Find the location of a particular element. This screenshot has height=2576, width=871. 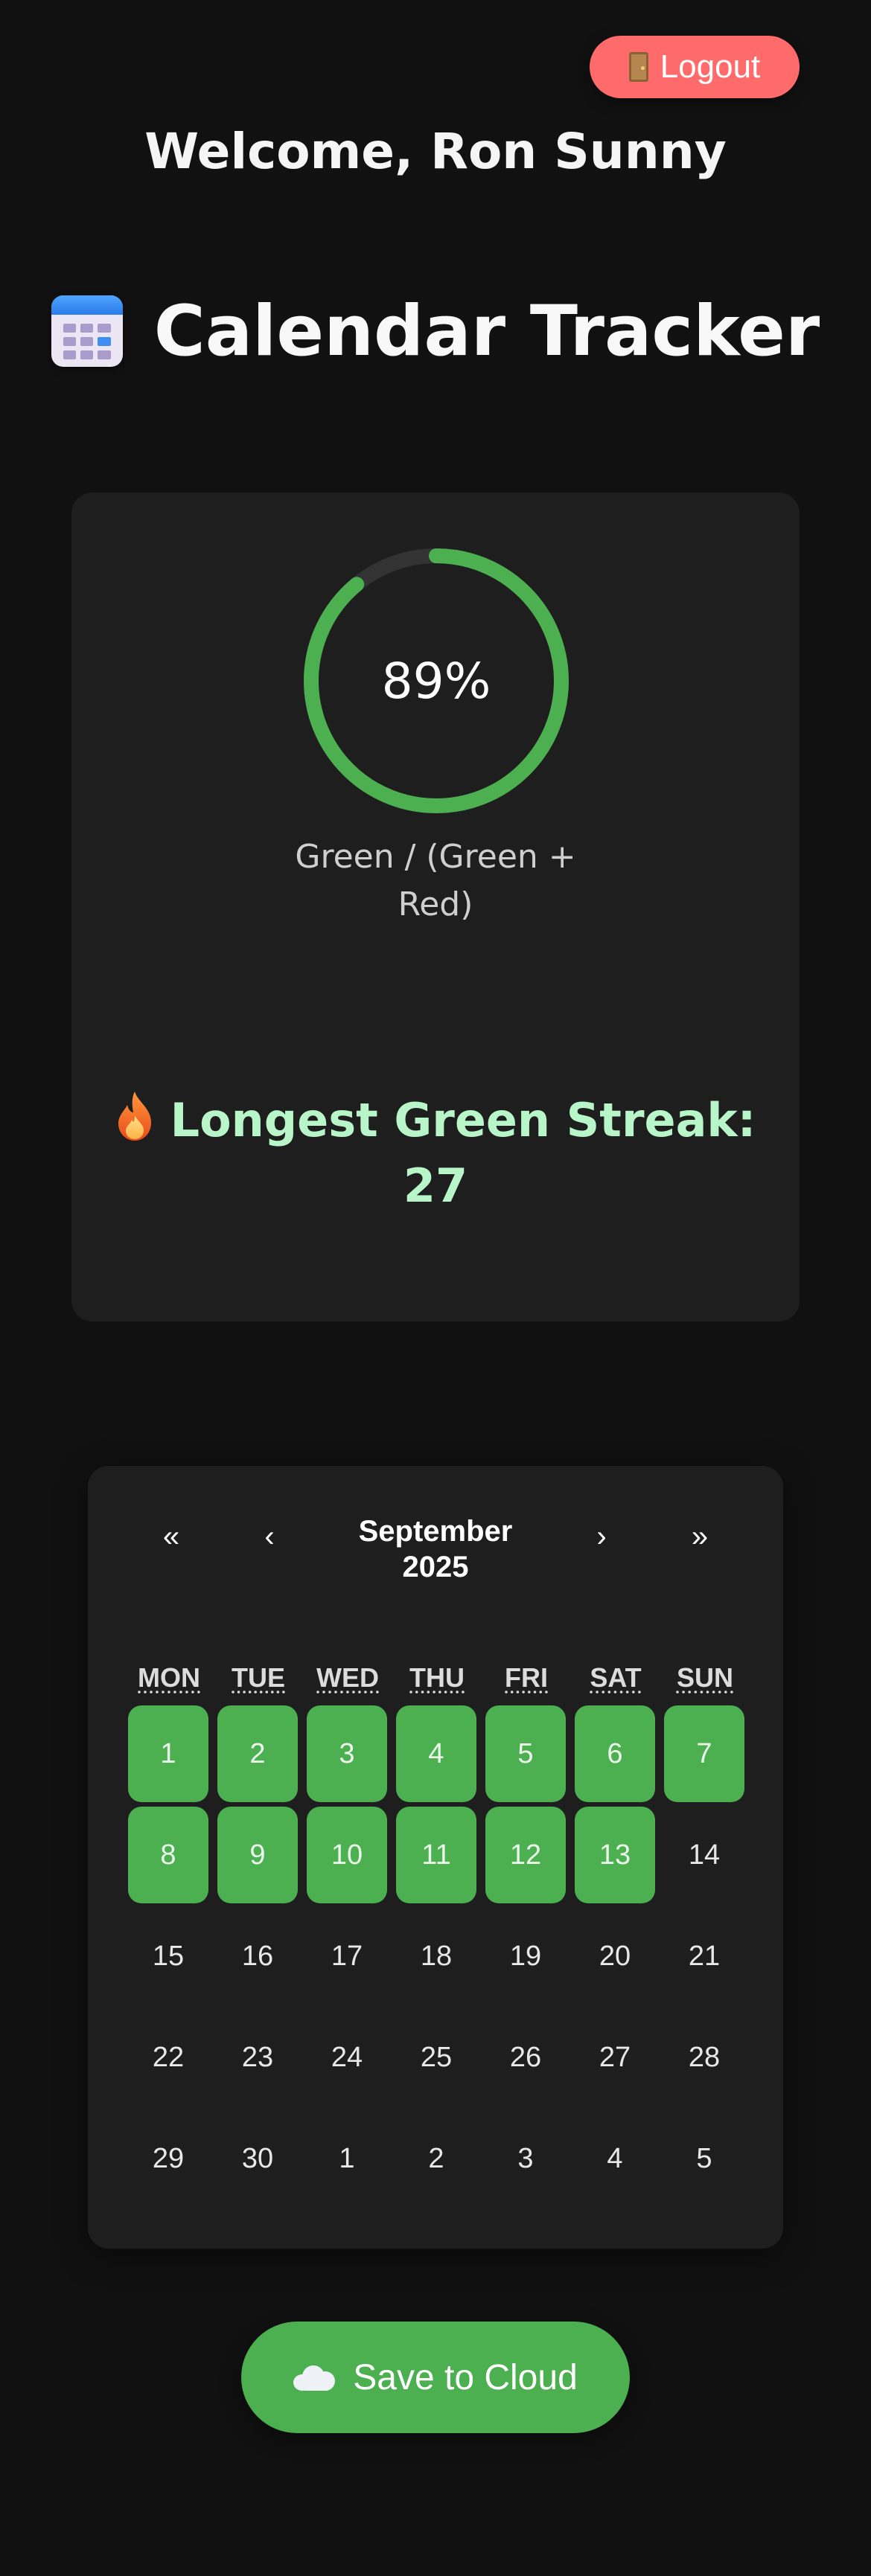

weekday-label: TUE is located at coordinates (258, 1678).